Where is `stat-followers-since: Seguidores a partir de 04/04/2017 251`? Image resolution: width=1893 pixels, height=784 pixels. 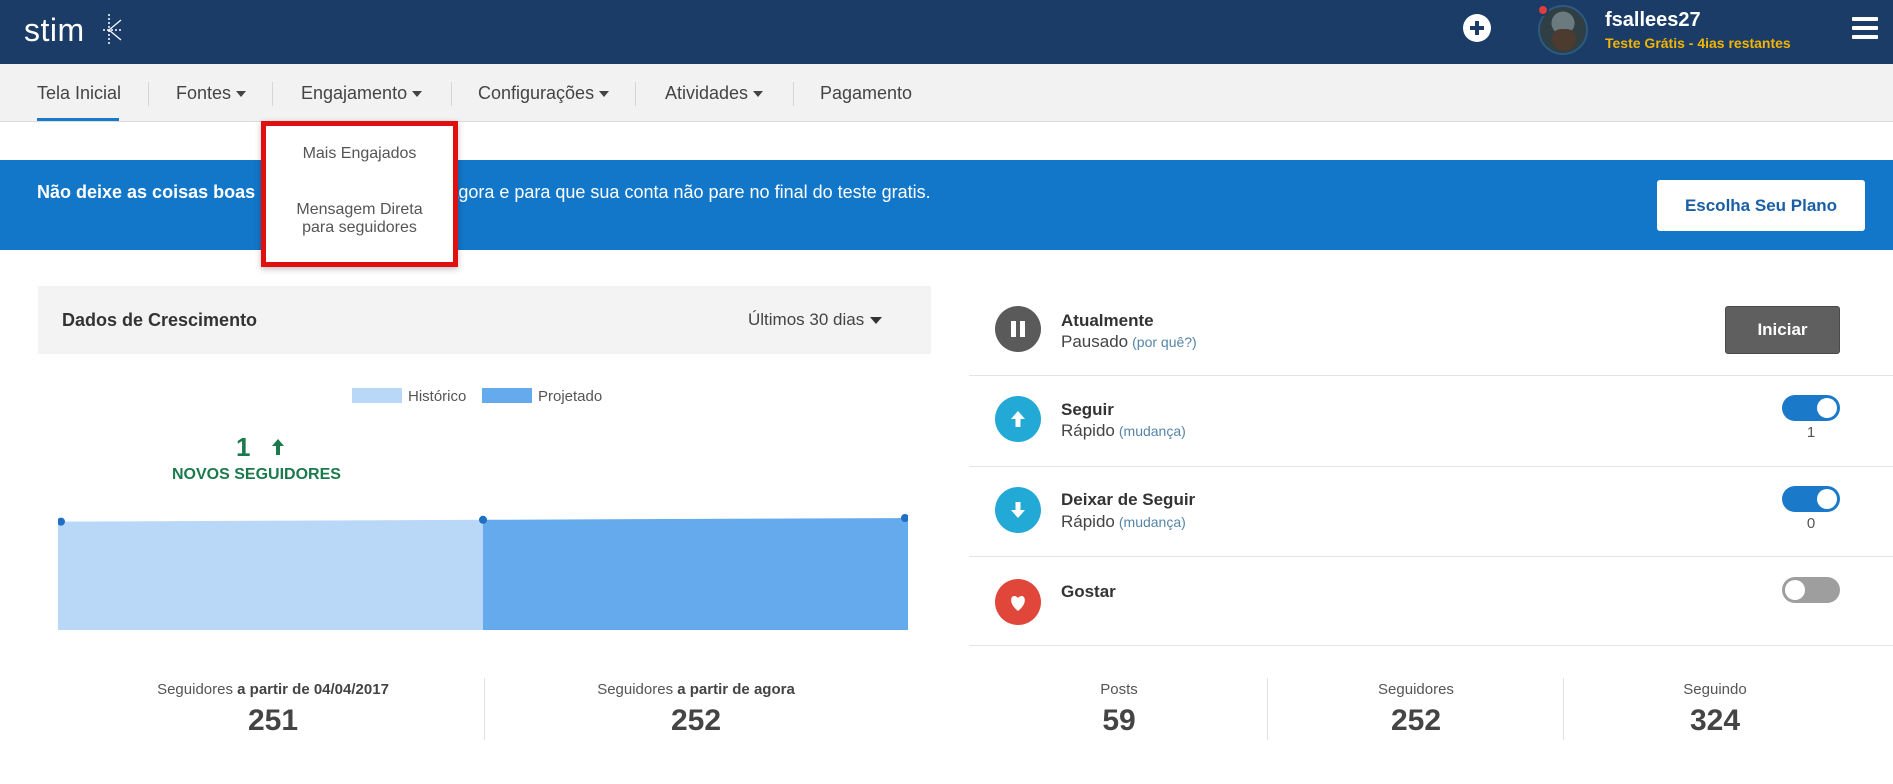
stat-followers-since: Seguidores a partir de 04/04/2017 251 is located at coordinates (273, 709).